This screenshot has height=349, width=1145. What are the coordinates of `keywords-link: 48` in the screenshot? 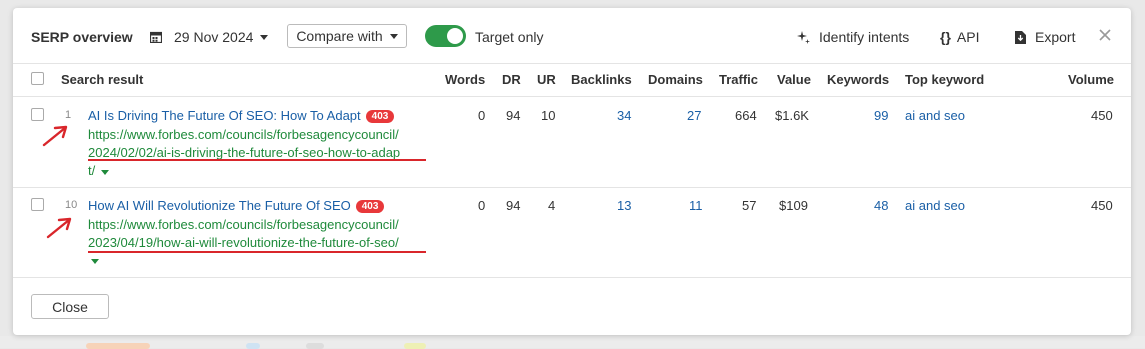 It's located at (881, 205).